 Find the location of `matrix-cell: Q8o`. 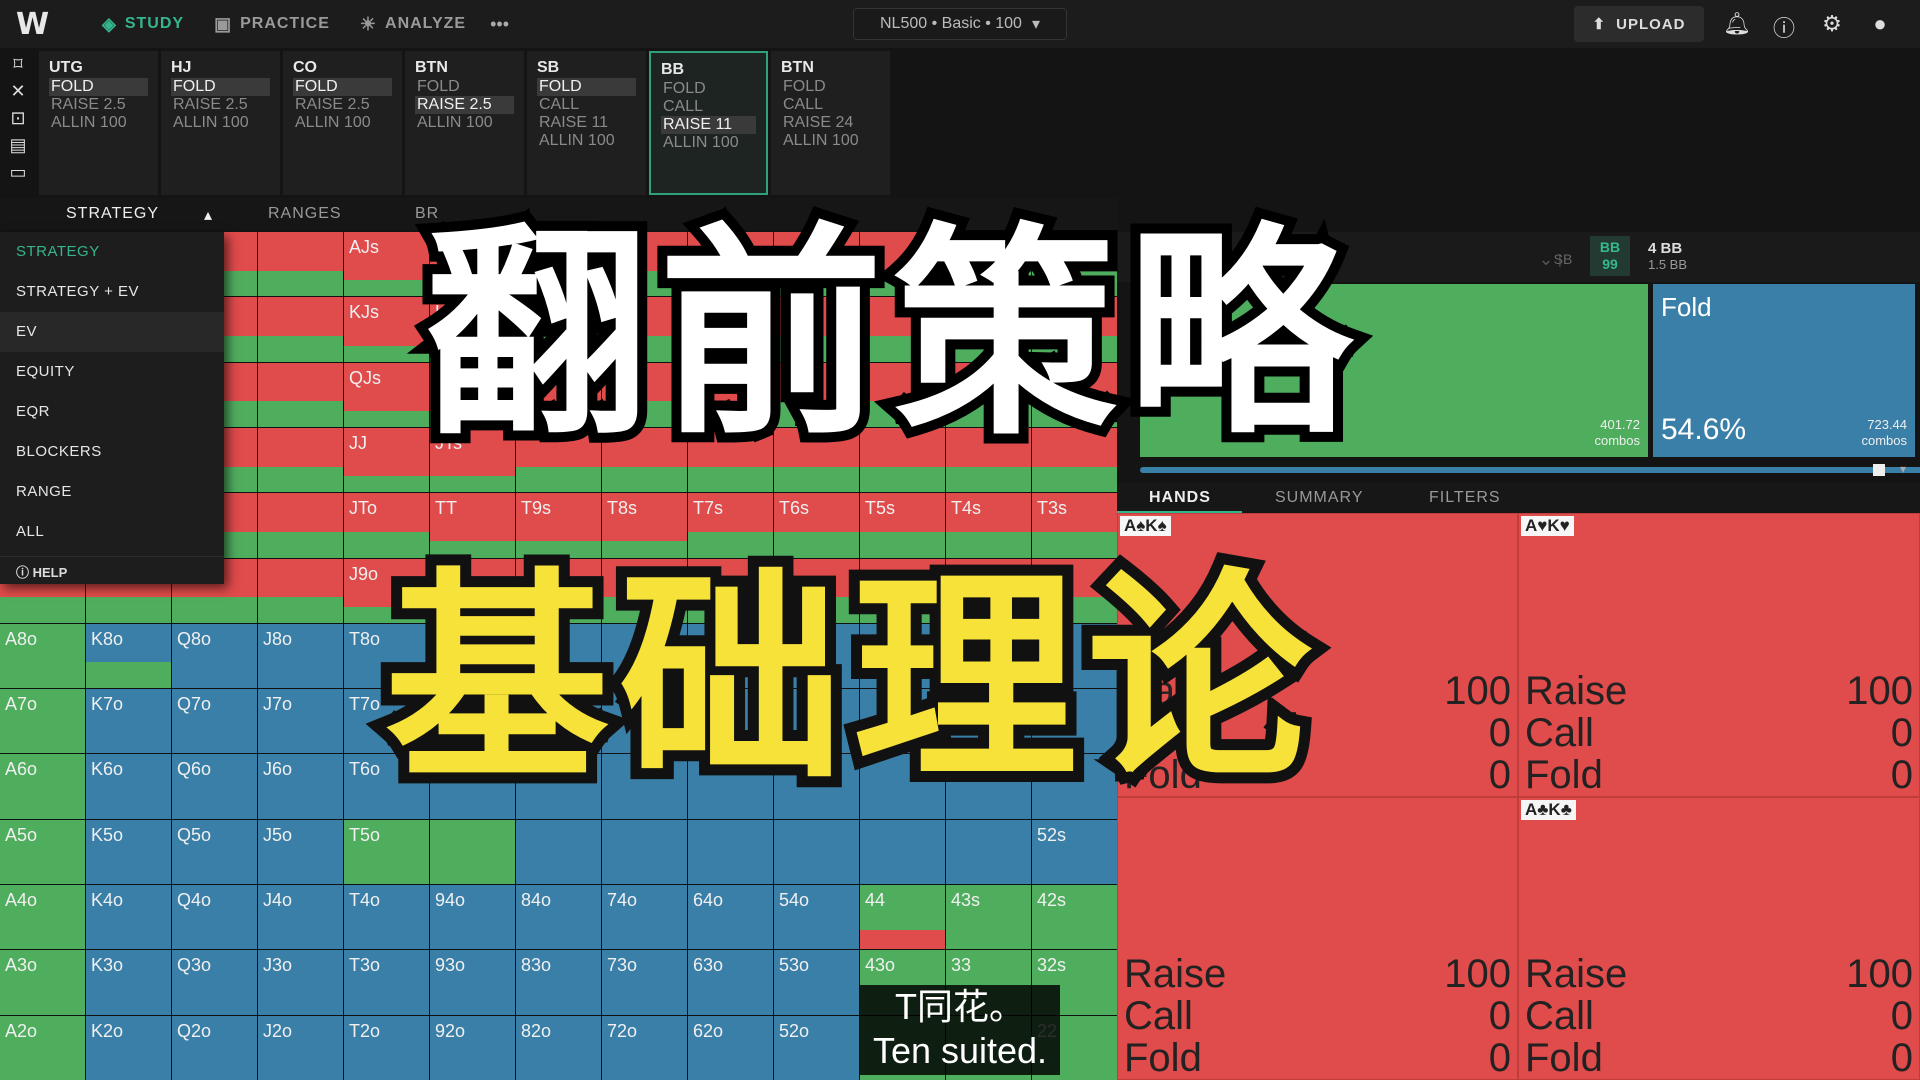

matrix-cell: Q8o is located at coordinates (214, 656).